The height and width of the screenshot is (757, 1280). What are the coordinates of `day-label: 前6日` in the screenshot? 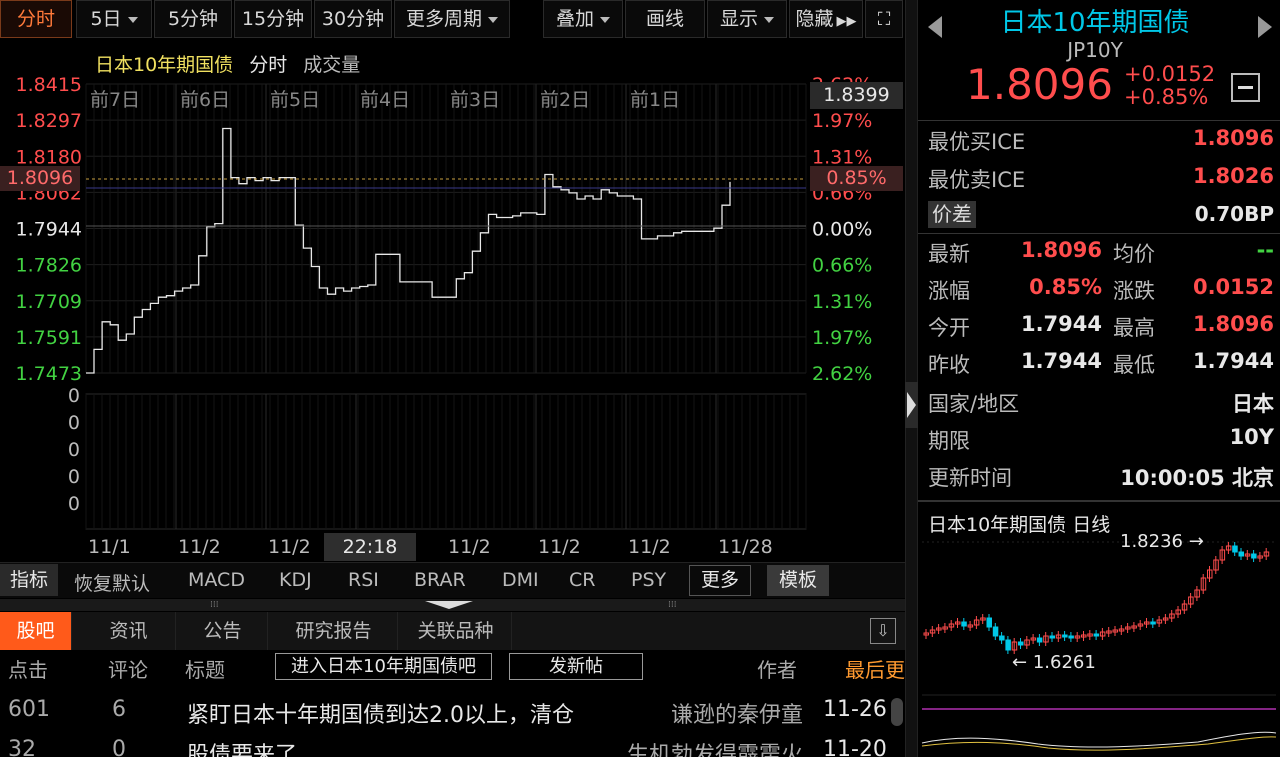 It's located at (205, 100).